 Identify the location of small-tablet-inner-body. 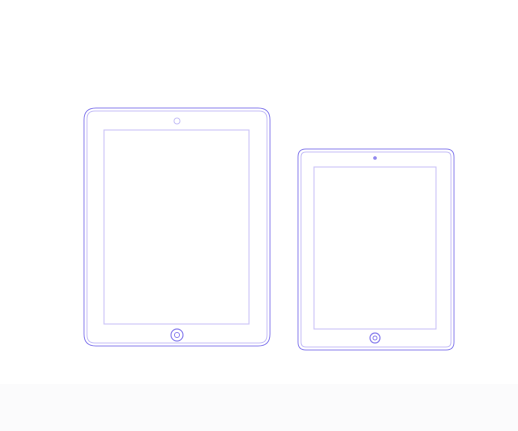
(376, 249).